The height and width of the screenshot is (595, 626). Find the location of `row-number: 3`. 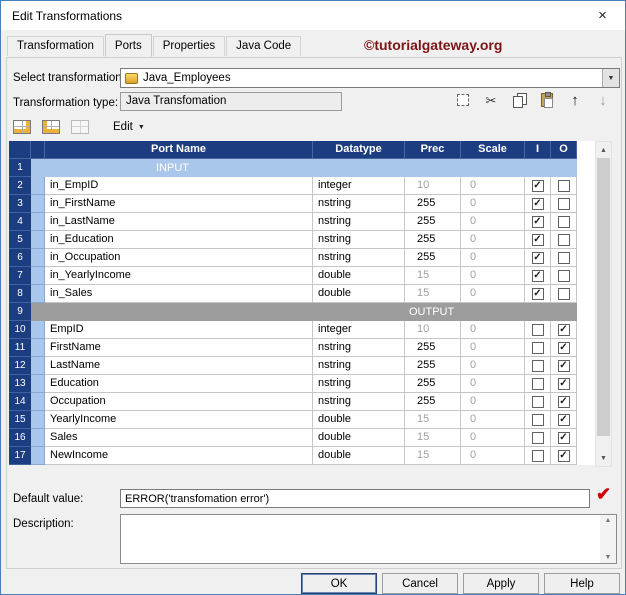

row-number: 3 is located at coordinates (20, 204).